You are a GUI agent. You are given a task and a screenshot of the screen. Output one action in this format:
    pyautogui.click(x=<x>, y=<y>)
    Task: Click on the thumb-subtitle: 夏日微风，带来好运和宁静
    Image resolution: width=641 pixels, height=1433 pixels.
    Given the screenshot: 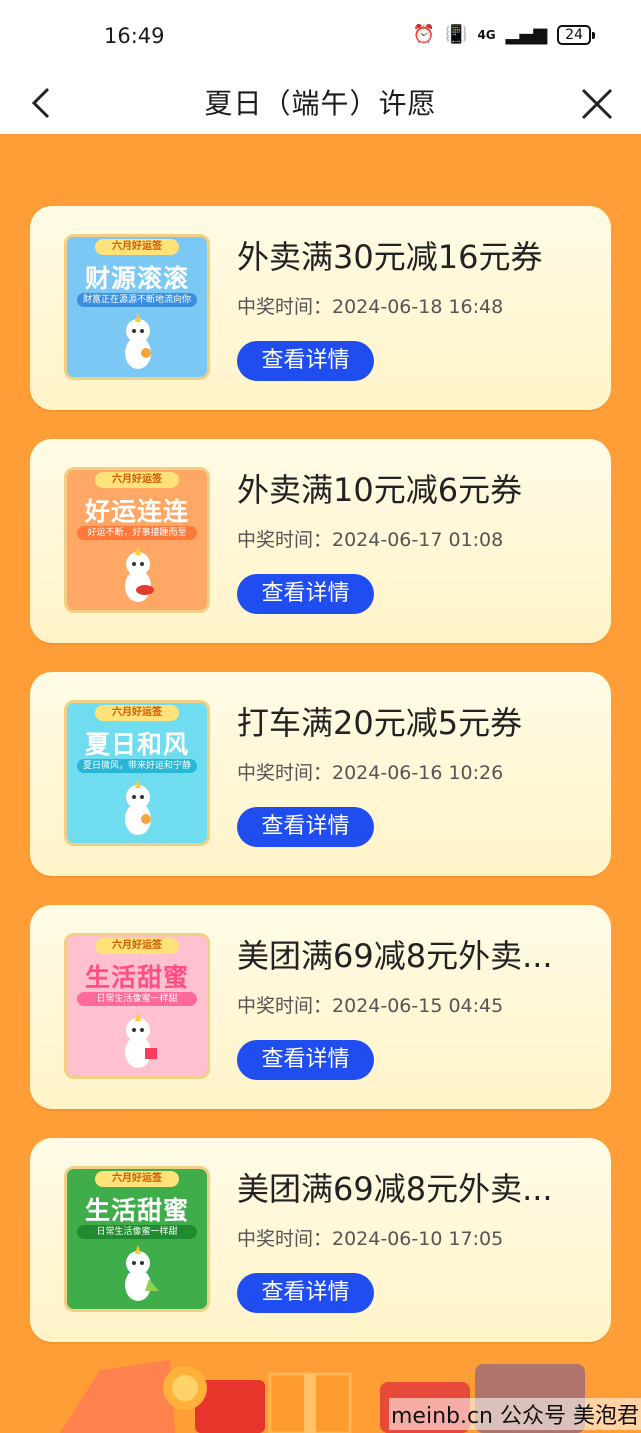 What is the action you would take?
    pyautogui.click(x=137, y=766)
    